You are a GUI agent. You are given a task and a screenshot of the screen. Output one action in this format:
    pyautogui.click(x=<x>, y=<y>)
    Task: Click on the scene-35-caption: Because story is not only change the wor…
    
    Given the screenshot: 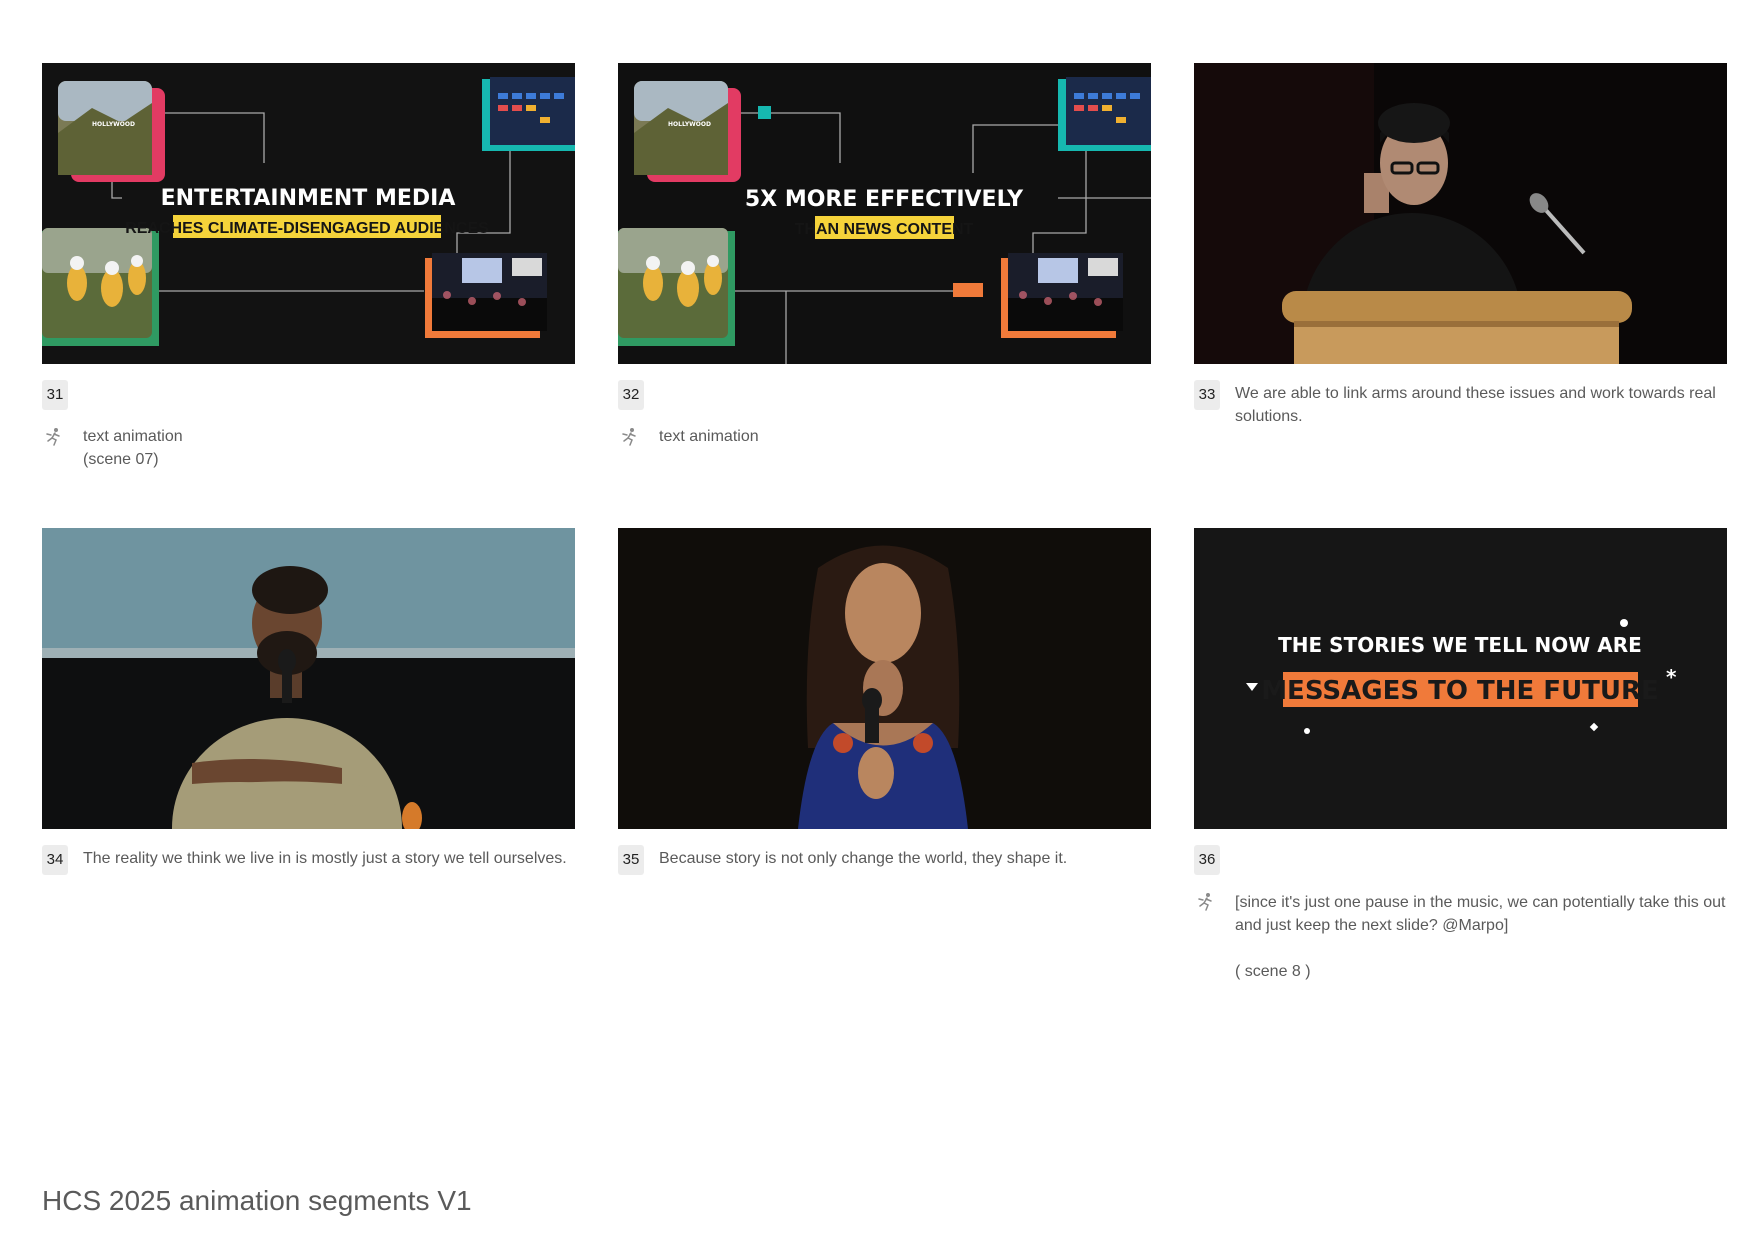 What is the action you would take?
    pyautogui.click(x=863, y=858)
    